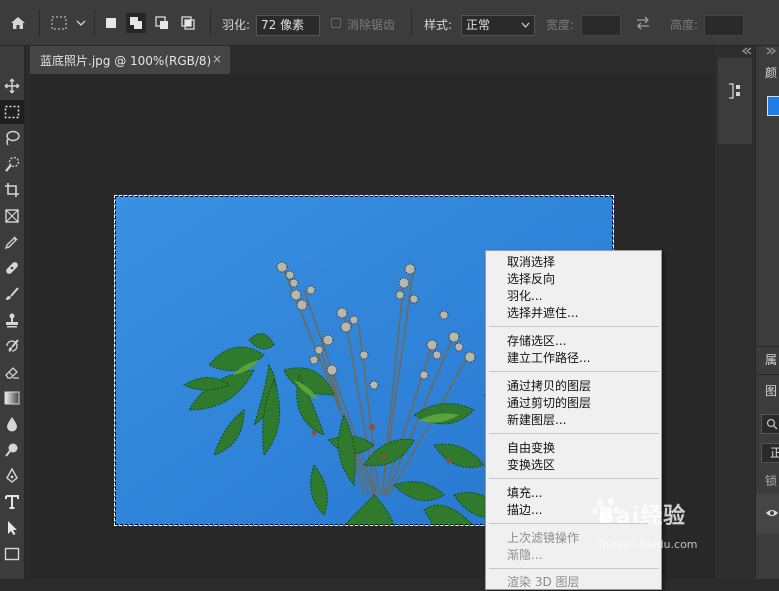 The height and width of the screenshot is (591, 779). Describe the element at coordinates (12, 190) in the screenshot. I see `crop-tool-icon` at that location.